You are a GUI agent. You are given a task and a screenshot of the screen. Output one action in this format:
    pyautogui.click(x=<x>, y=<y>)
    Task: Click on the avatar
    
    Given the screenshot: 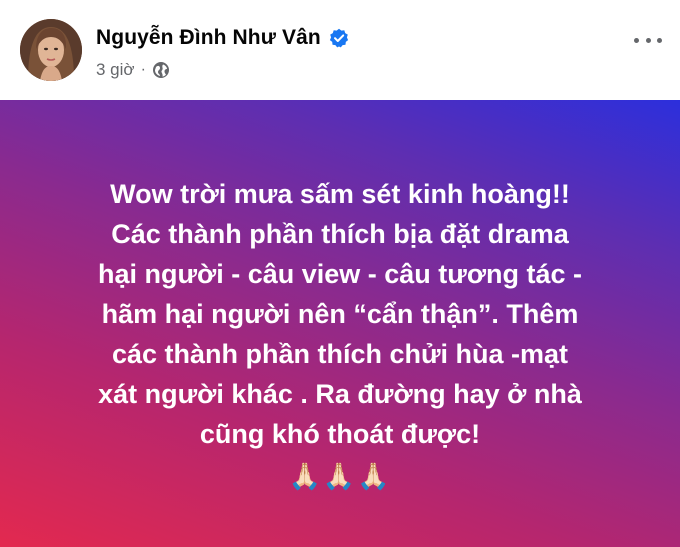 What is the action you would take?
    pyautogui.click(x=51, y=50)
    